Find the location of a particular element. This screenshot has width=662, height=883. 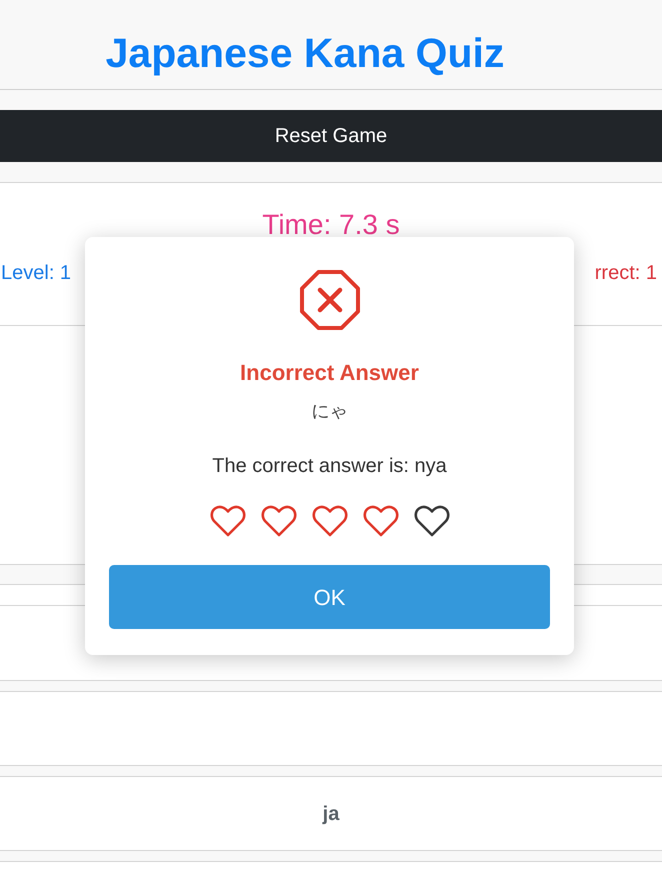

answer-card is located at coordinates (331, 728).